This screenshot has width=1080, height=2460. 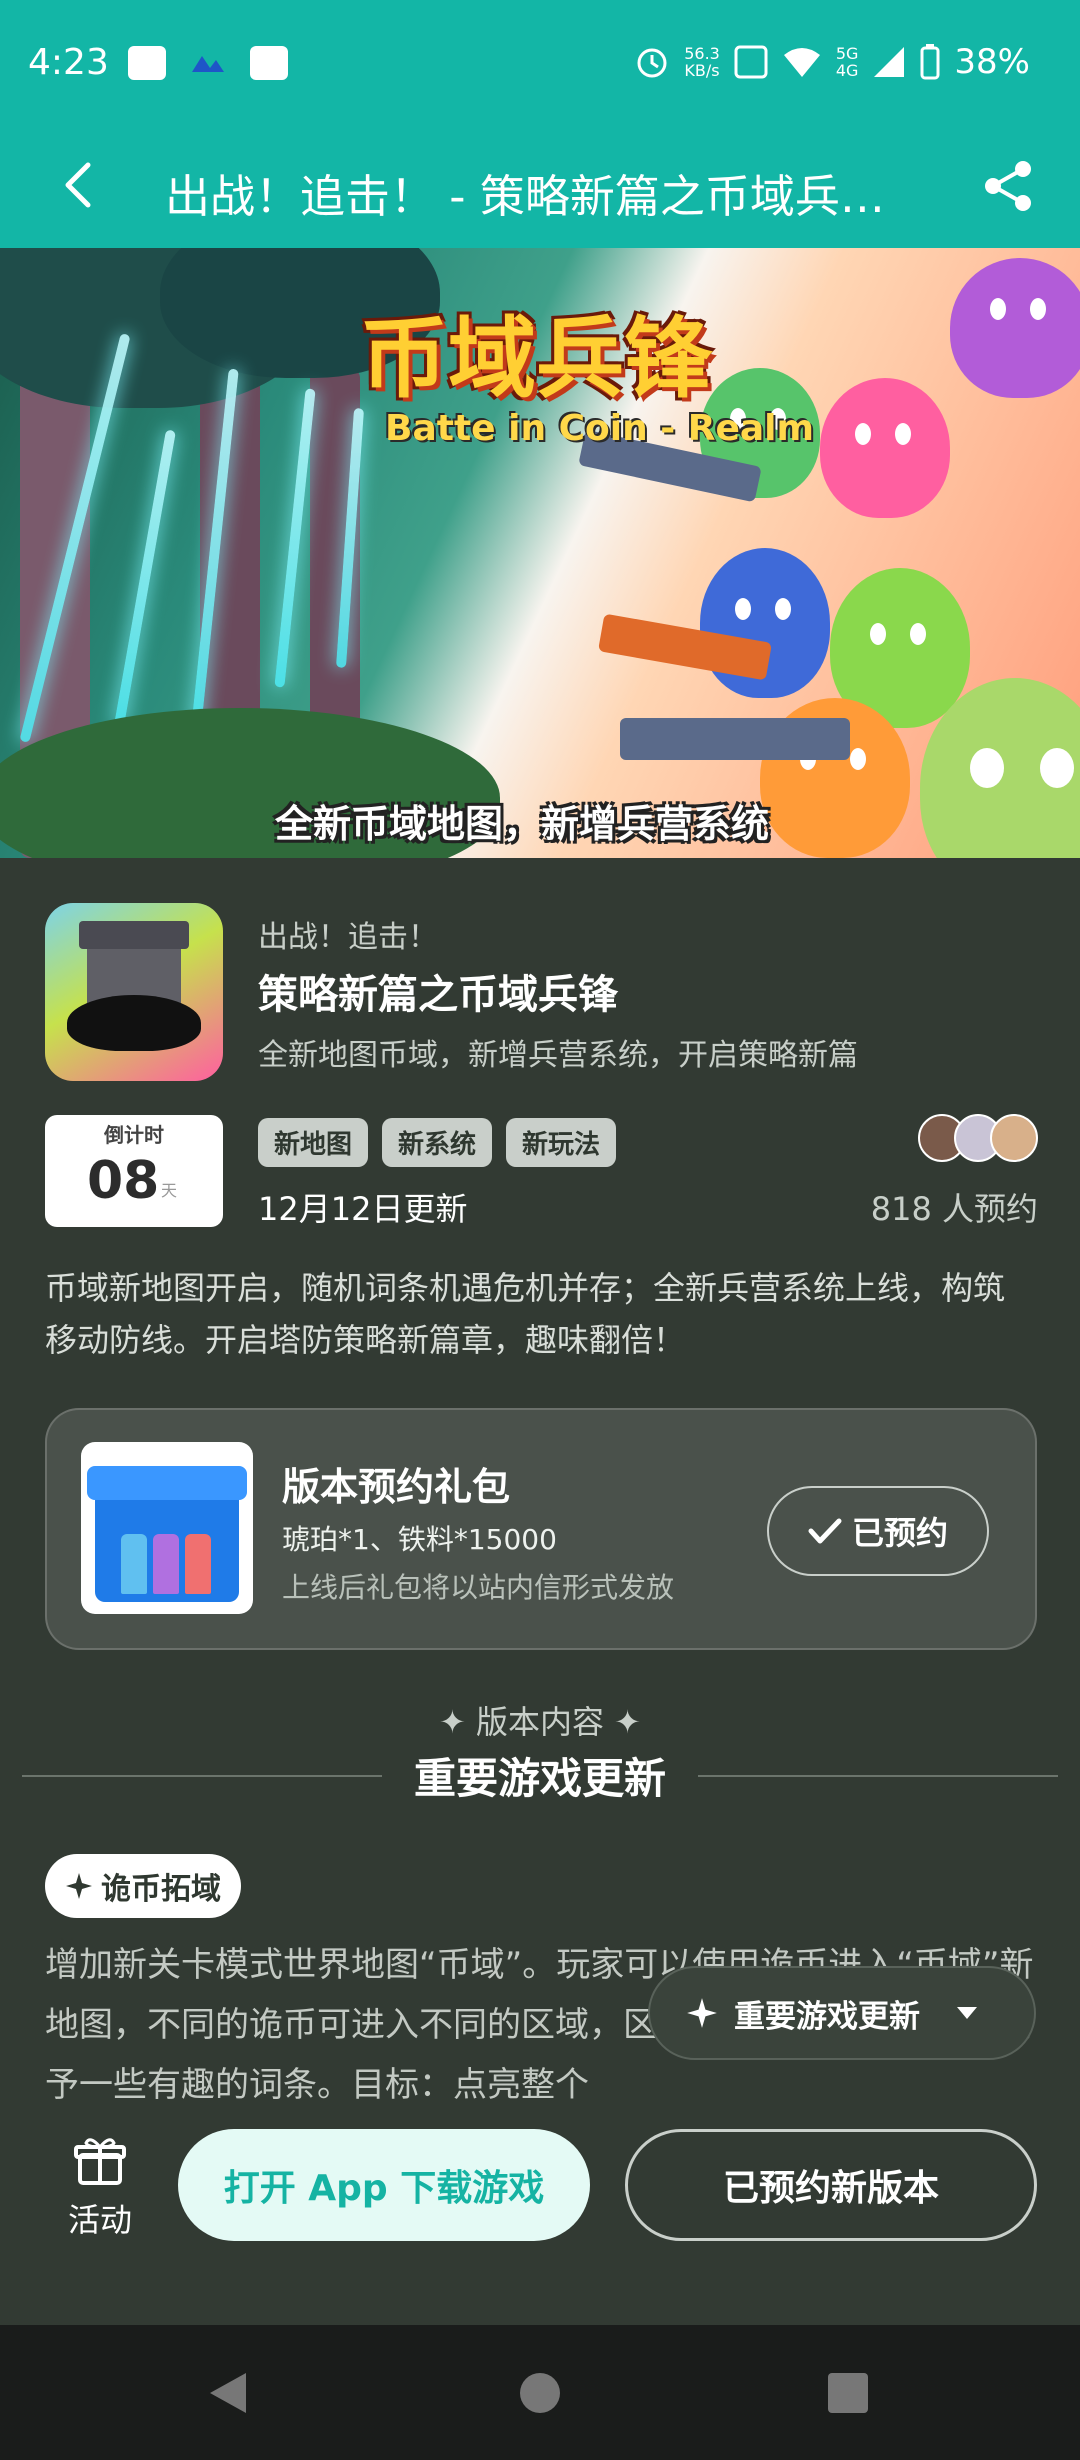 I want to click on signal-icon, so click(x=889, y=62).